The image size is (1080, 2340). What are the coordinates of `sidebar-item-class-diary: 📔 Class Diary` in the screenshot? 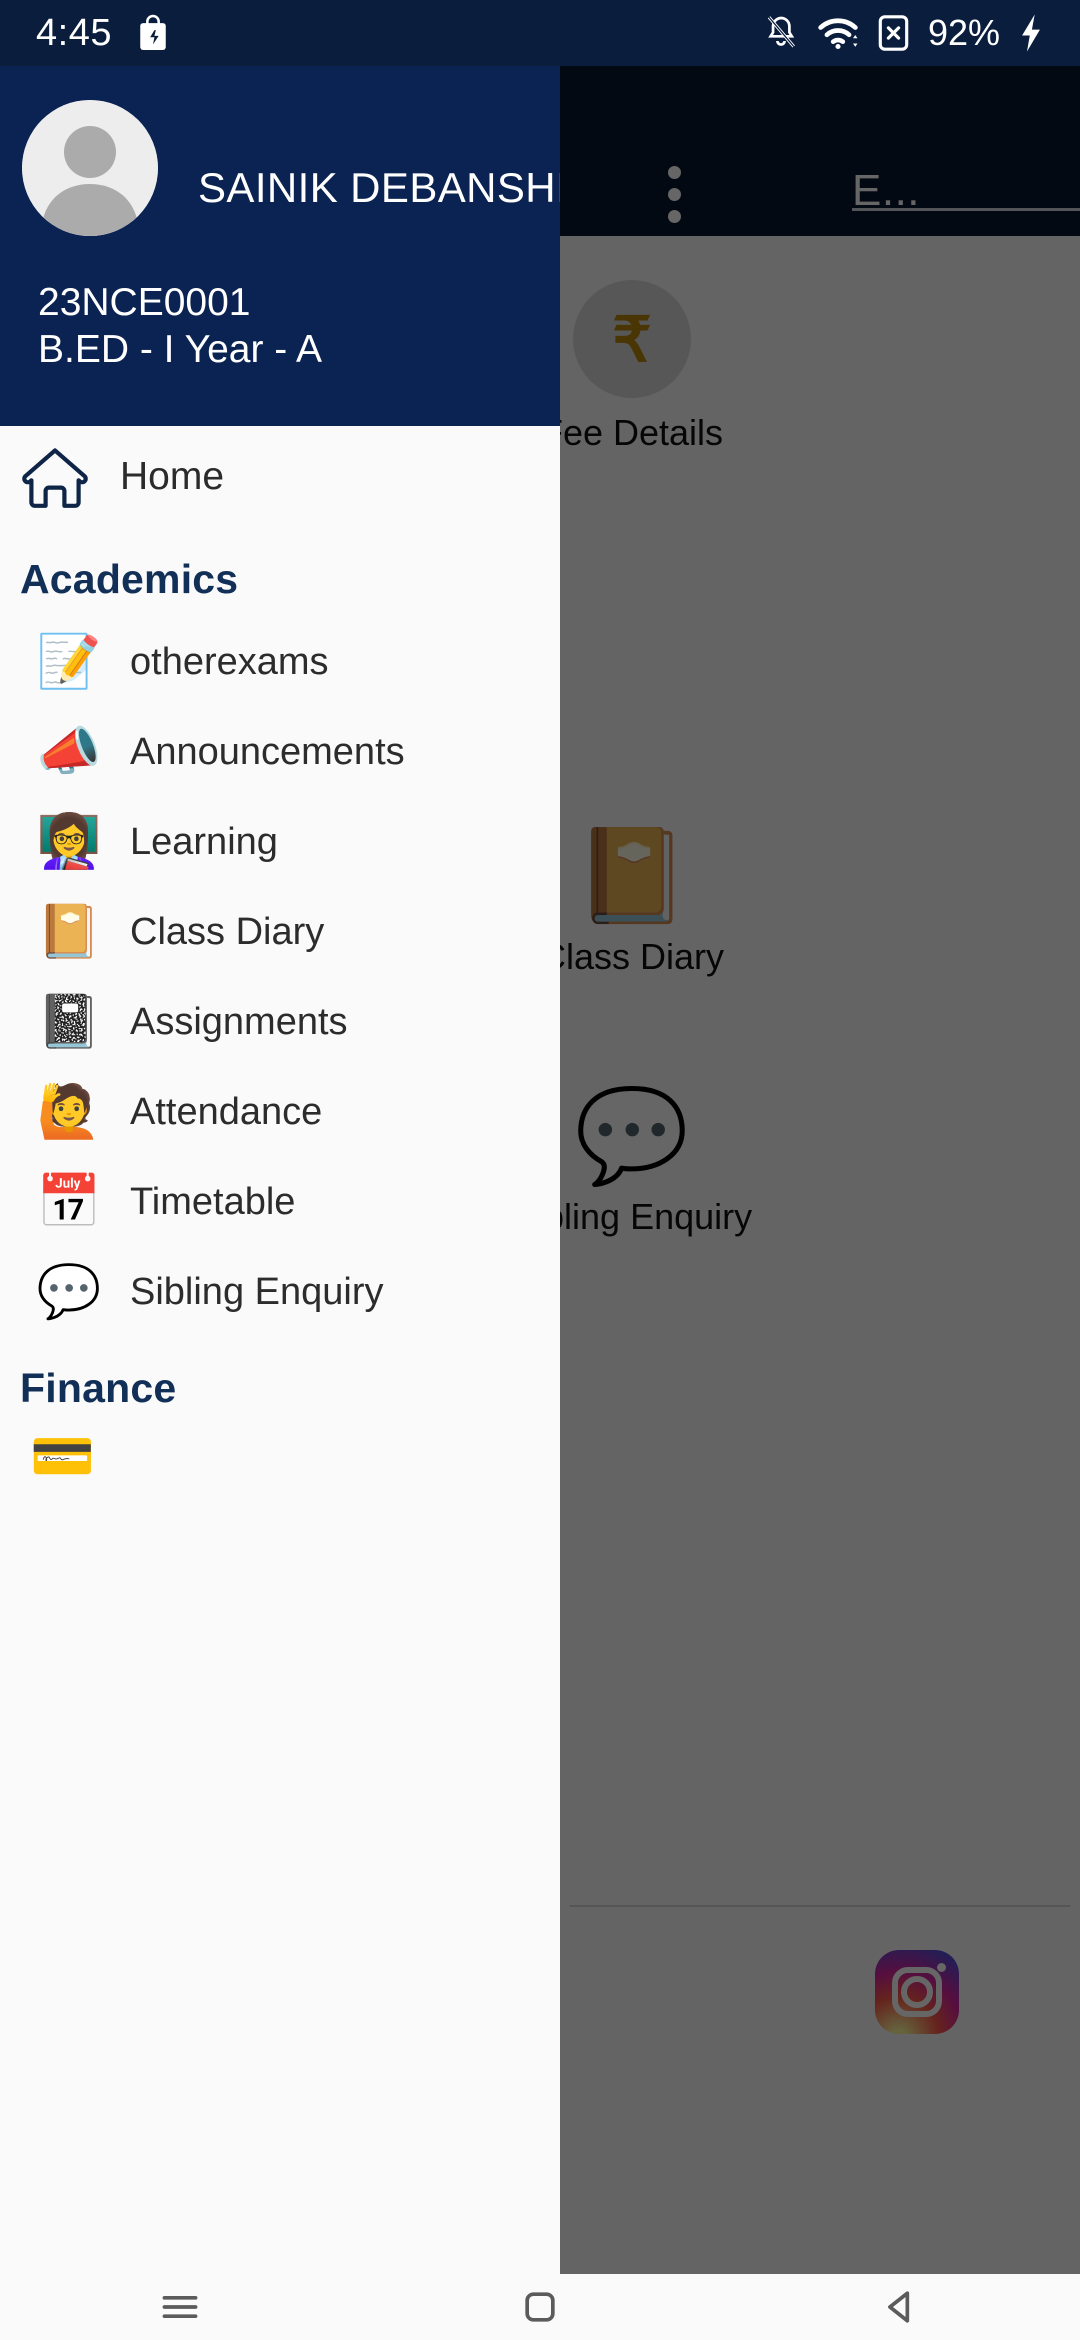 It's located at (280, 932).